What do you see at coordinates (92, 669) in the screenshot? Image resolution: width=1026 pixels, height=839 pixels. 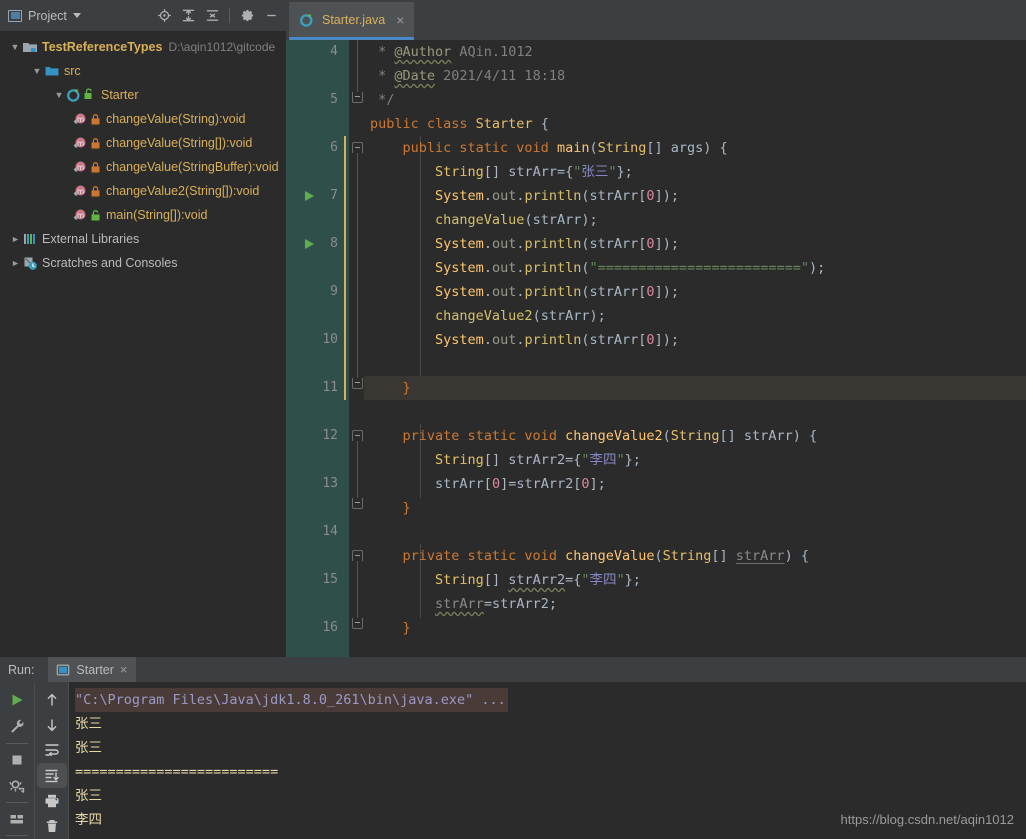 I see `run-tab-starter: Starter ×` at bounding box center [92, 669].